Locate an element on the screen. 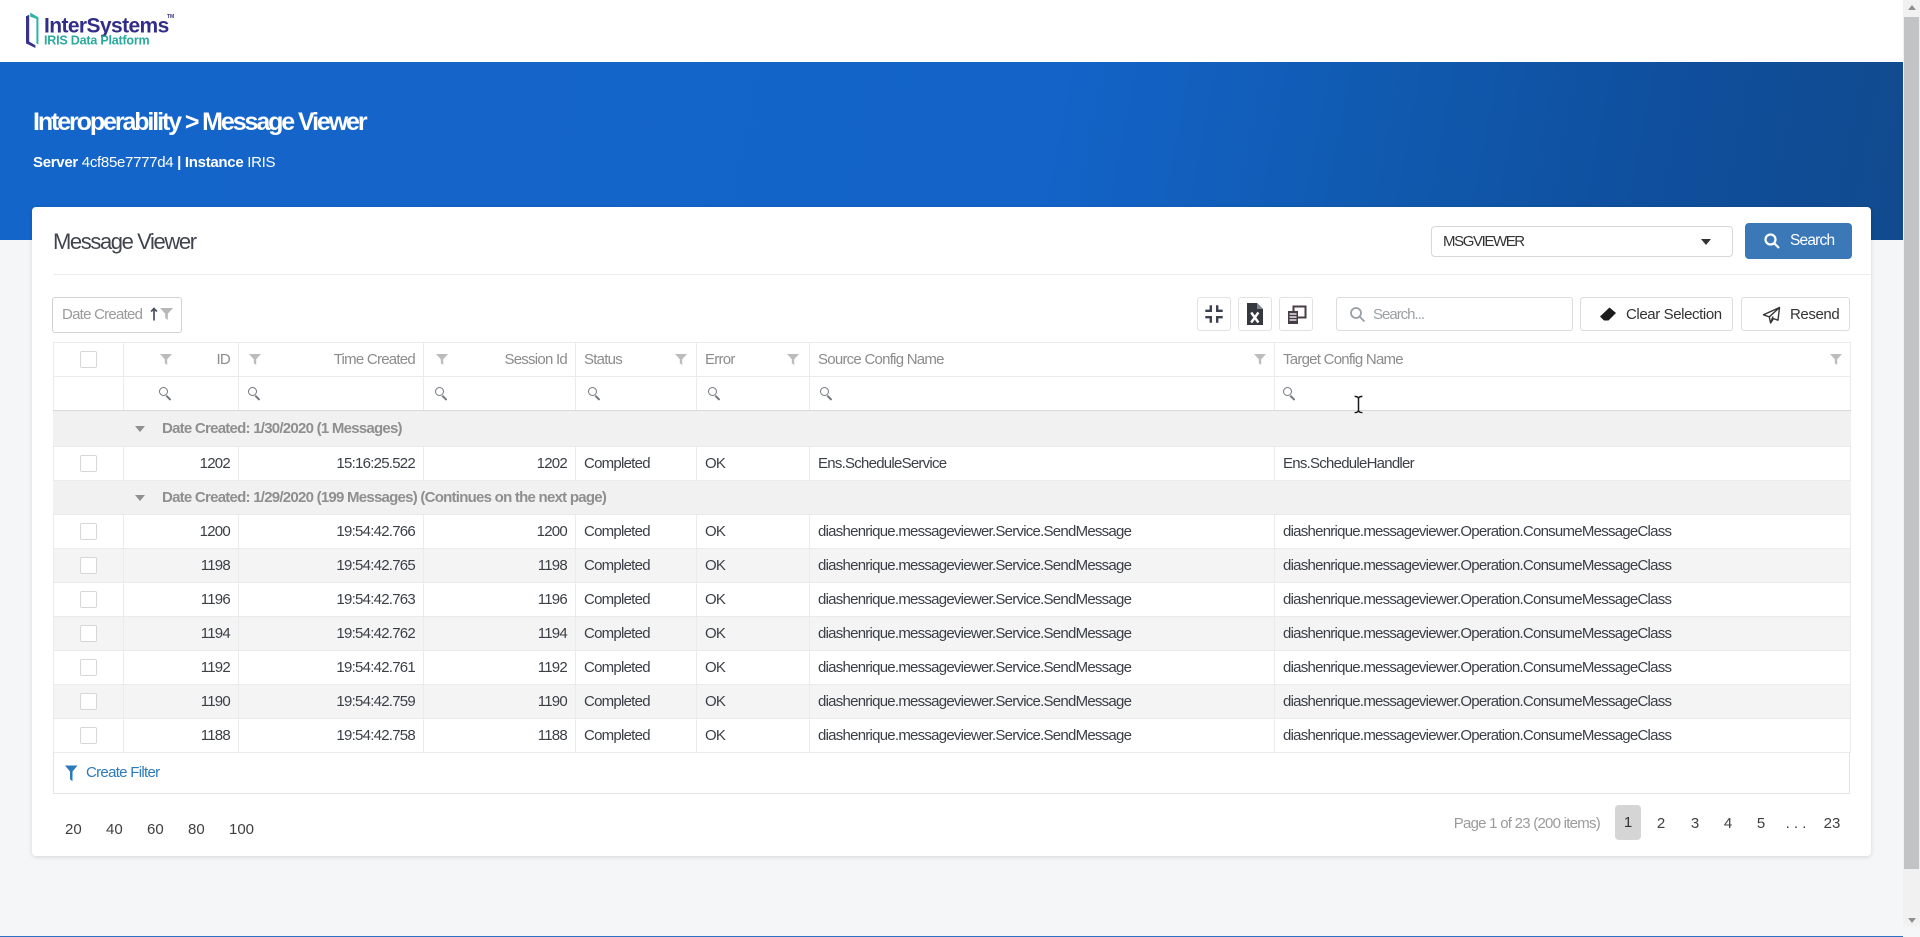  svg-text: TM is located at coordinates (170, 17).